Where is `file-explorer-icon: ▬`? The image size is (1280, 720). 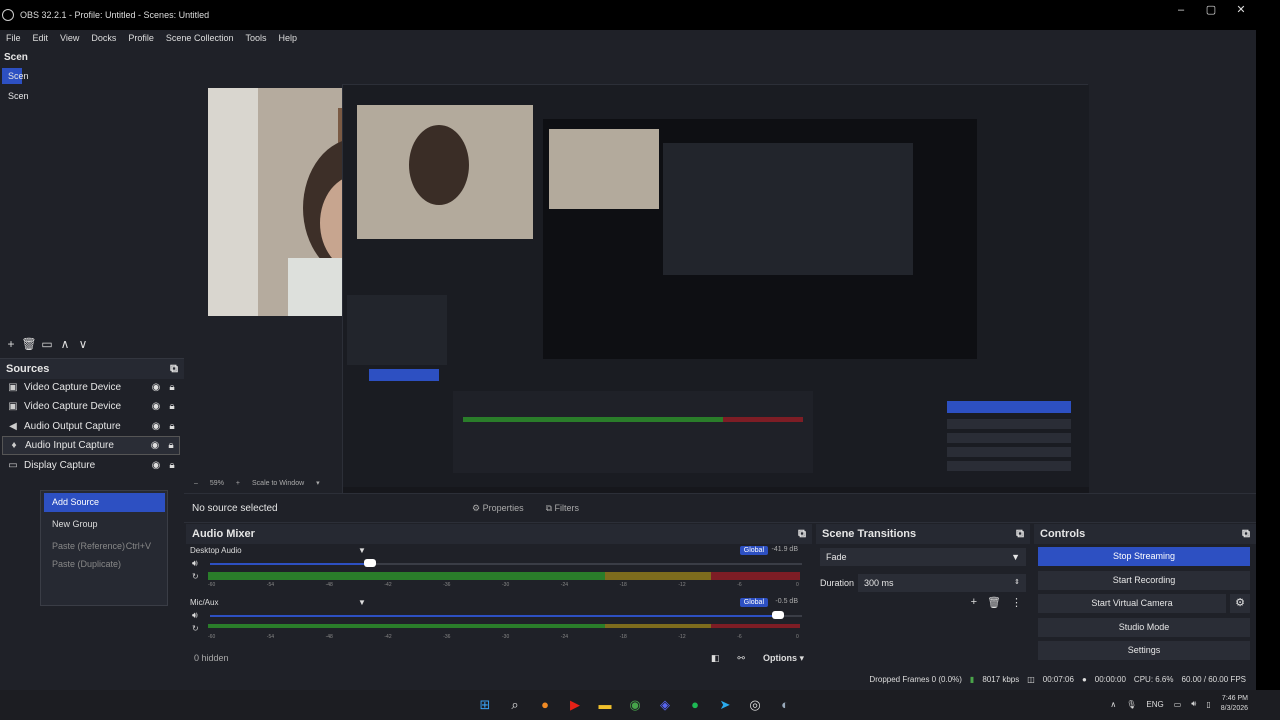
file-explorer-icon: ▬ is located at coordinates (605, 705).